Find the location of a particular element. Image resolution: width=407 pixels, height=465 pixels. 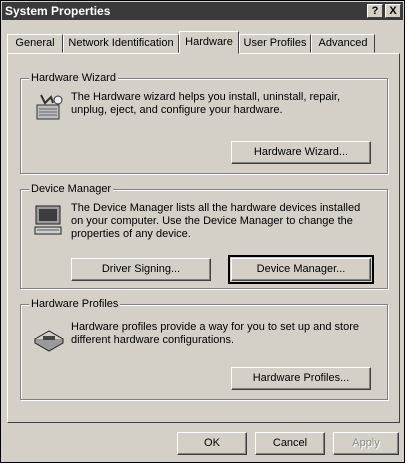

tab-advanced: Advanced is located at coordinates (343, 43).